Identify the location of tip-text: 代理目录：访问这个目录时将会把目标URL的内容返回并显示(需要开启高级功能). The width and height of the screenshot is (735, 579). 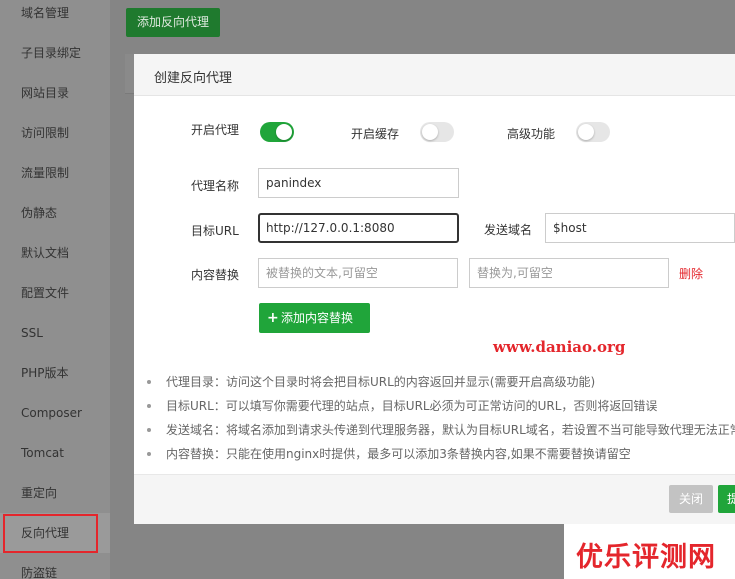
(381, 382).